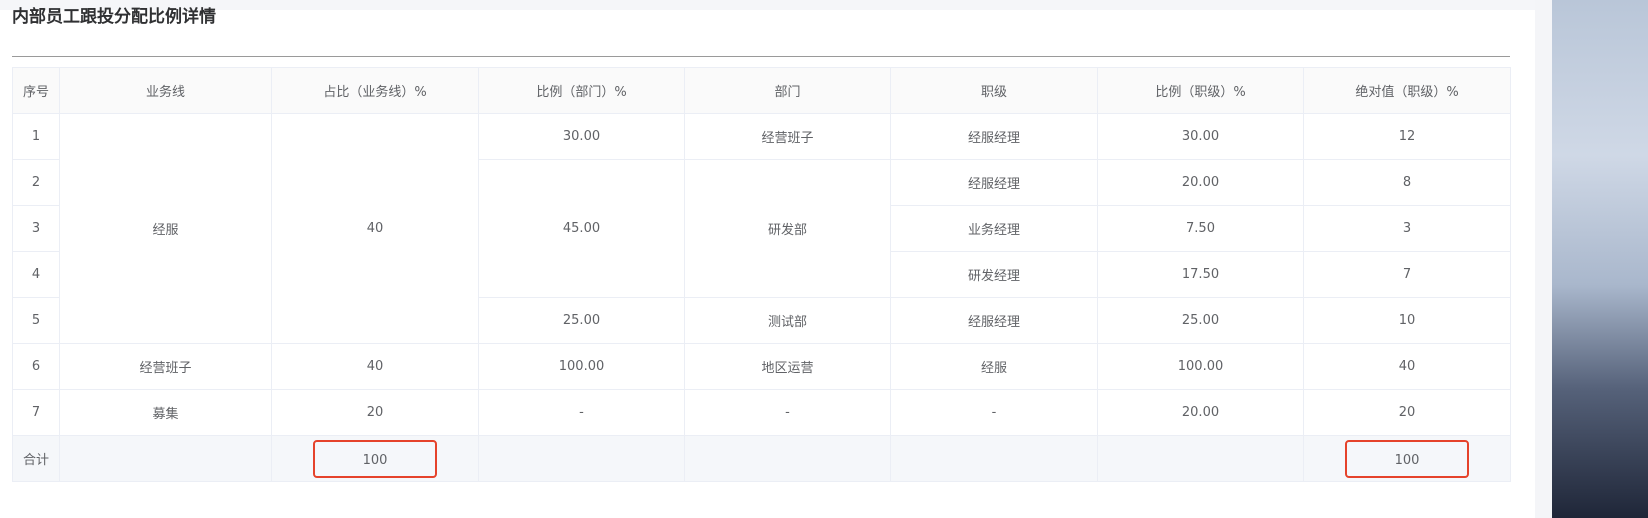  What do you see at coordinates (165, 228) in the screenshot?
I see `cell-business-line: 经服` at bounding box center [165, 228].